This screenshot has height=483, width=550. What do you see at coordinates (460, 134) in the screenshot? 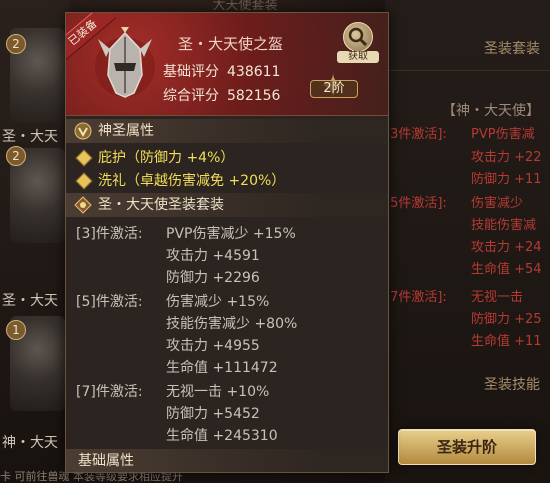
I see `set-panel-row: [3件激活]: PVP伤害减` at bounding box center [460, 134].